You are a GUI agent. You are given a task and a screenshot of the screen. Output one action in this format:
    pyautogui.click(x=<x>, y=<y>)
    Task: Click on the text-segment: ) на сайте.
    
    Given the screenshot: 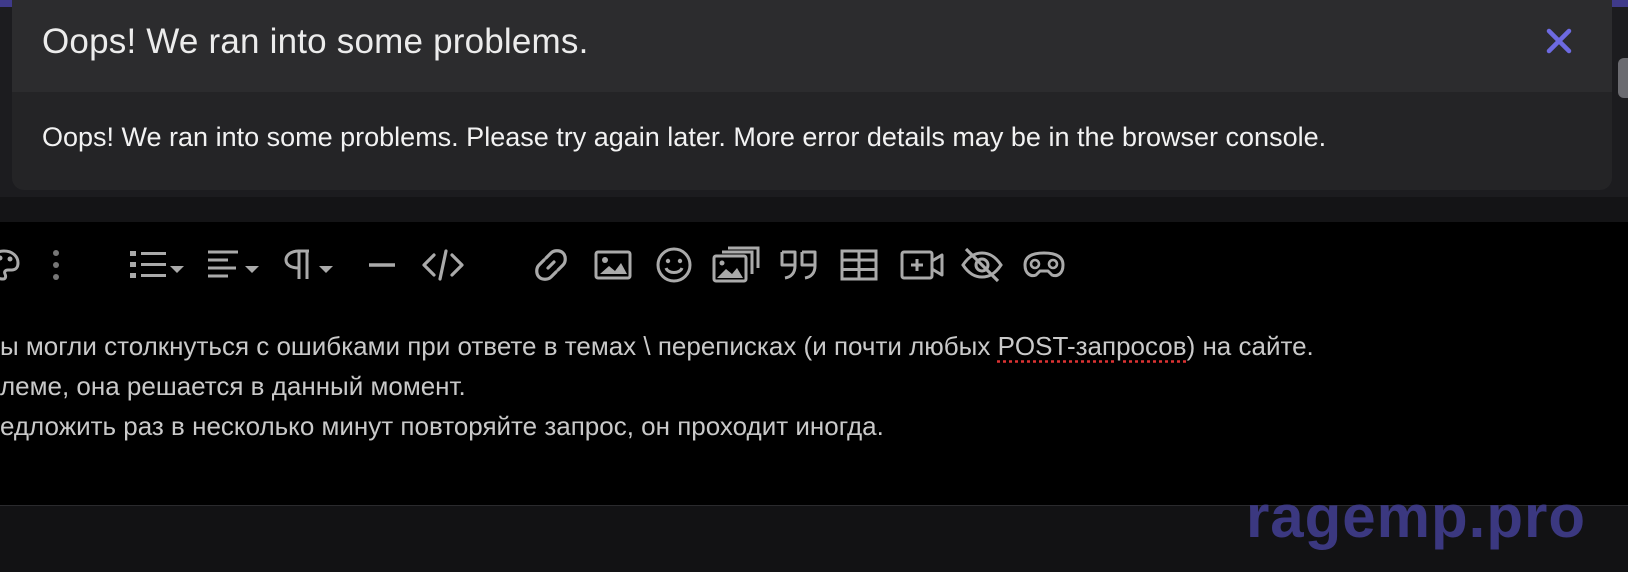 What is the action you would take?
    pyautogui.click(x=1250, y=346)
    